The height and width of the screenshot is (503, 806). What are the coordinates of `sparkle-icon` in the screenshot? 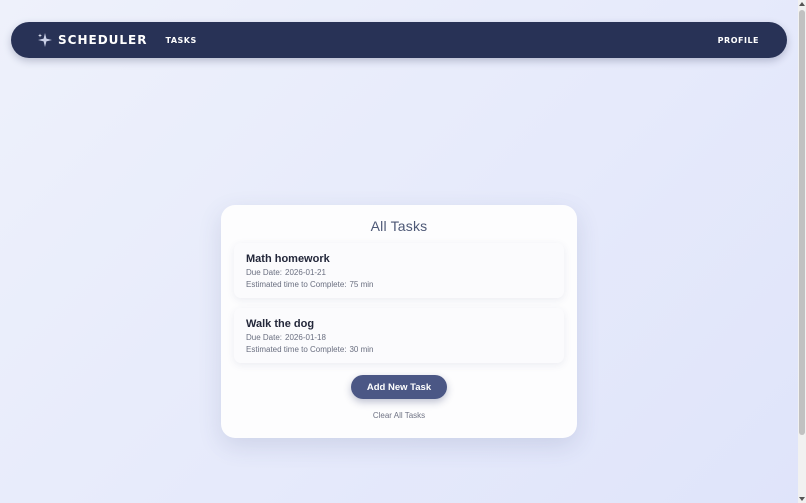 It's located at (45, 40).